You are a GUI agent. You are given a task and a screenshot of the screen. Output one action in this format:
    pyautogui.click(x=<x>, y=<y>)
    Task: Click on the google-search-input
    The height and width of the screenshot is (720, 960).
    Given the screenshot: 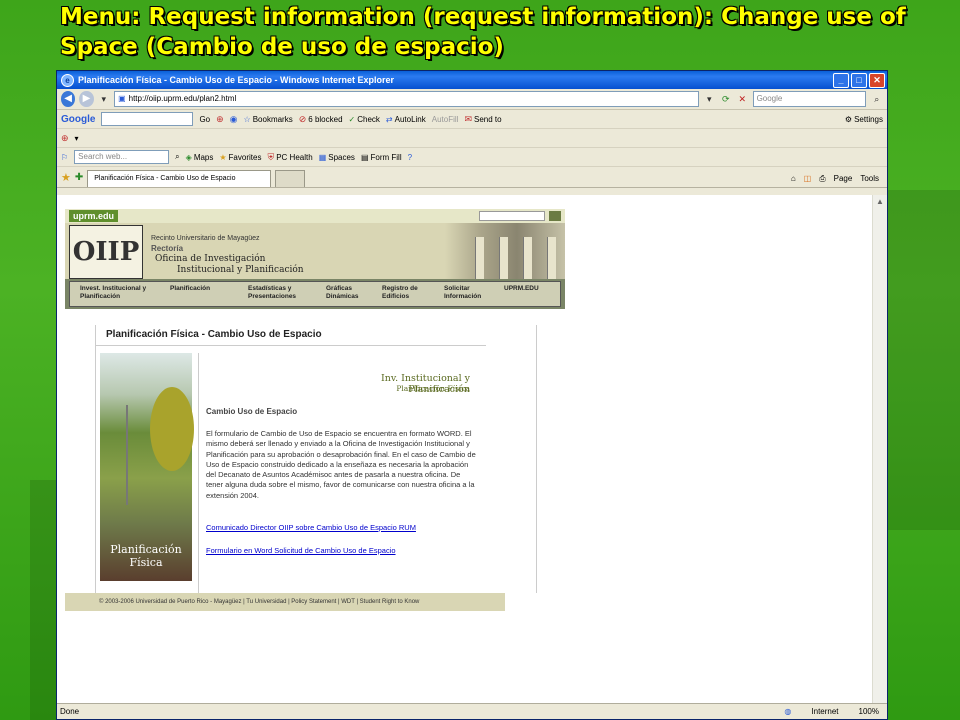 What is the action you would take?
    pyautogui.click(x=147, y=119)
    